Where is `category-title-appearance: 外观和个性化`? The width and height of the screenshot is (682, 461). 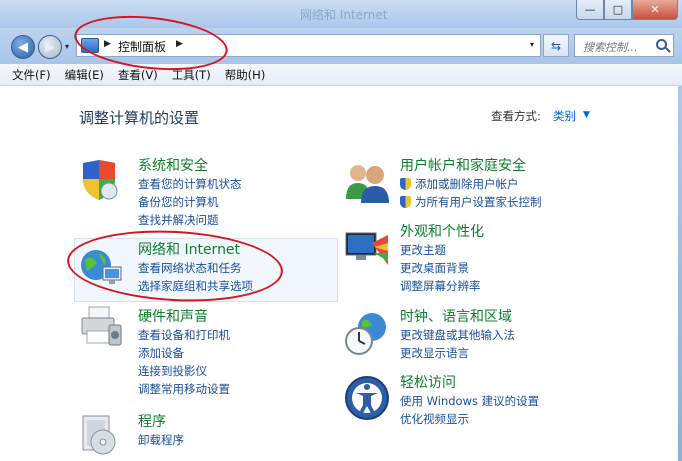
category-title-appearance: 外观和个性化 is located at coordinates (442, 232).